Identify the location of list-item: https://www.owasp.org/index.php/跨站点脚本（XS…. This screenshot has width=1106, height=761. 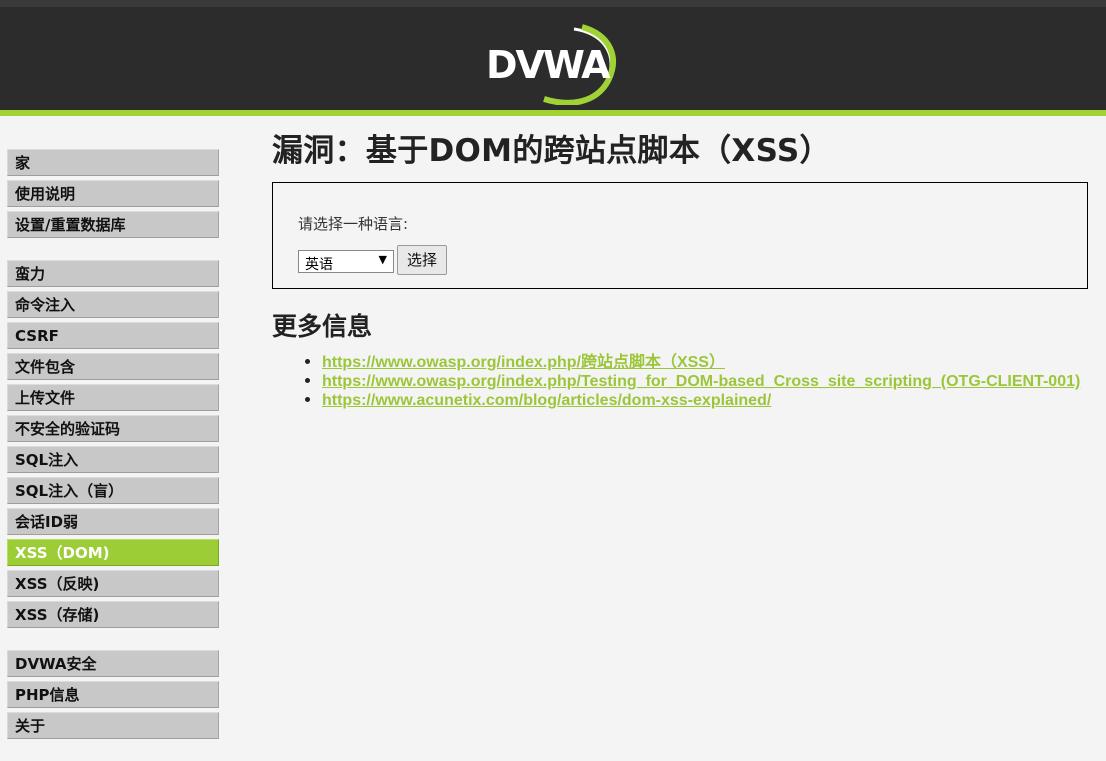
(705, 362).